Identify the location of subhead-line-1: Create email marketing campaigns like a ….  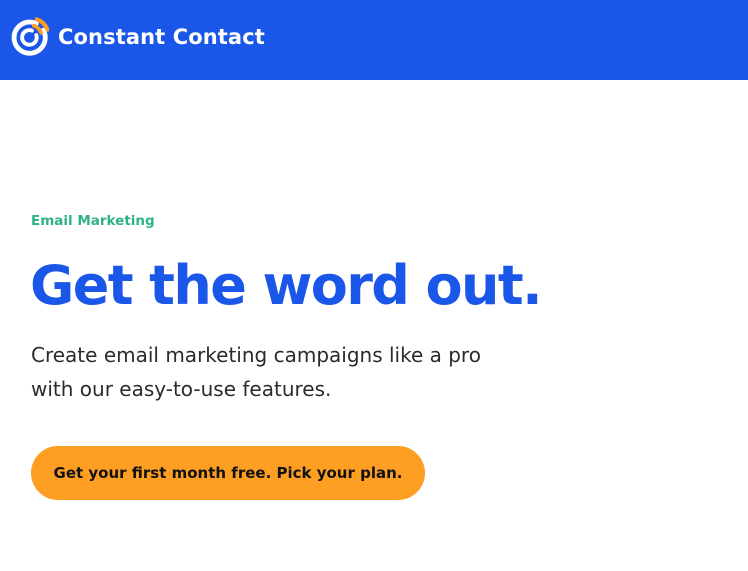
(256, 355).